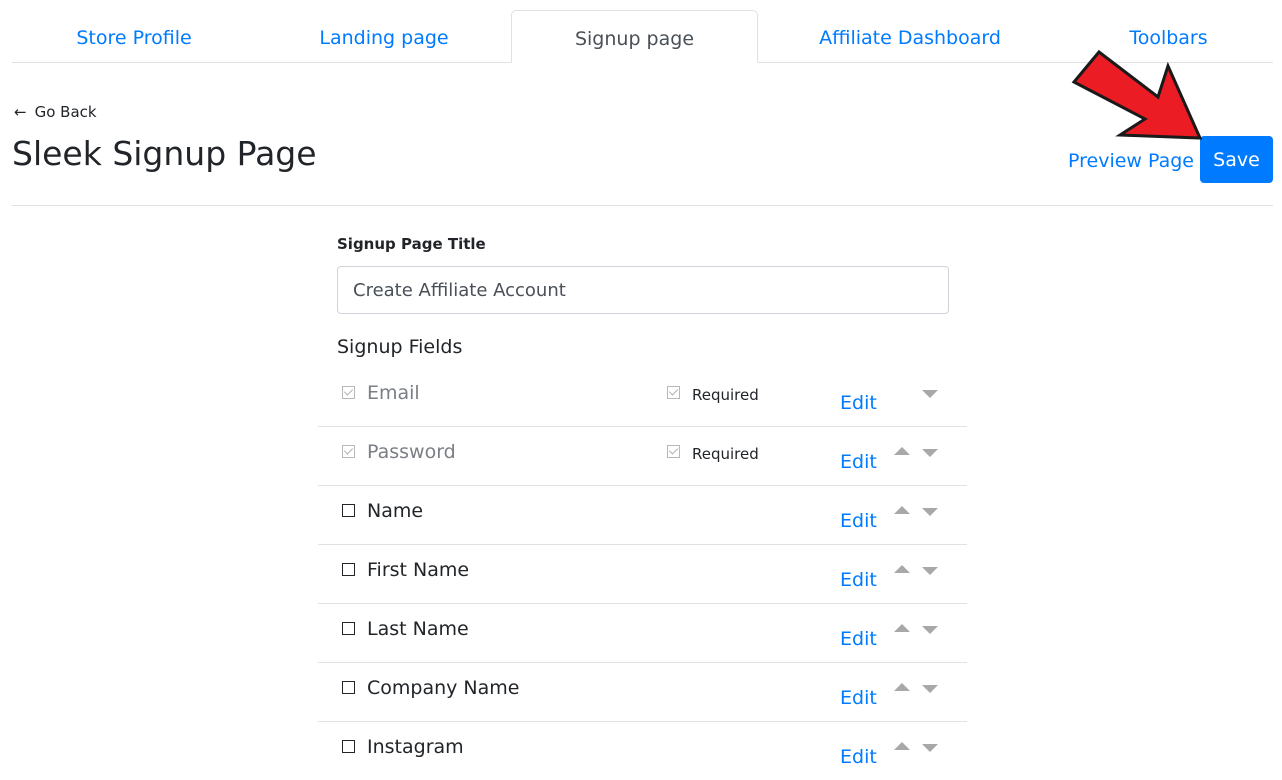 The height and width of the screenshot is (780, 1282). Describe the element at coordinates (65, 112) in the screenshot. I see `go-back-label: Go Back` at that location.